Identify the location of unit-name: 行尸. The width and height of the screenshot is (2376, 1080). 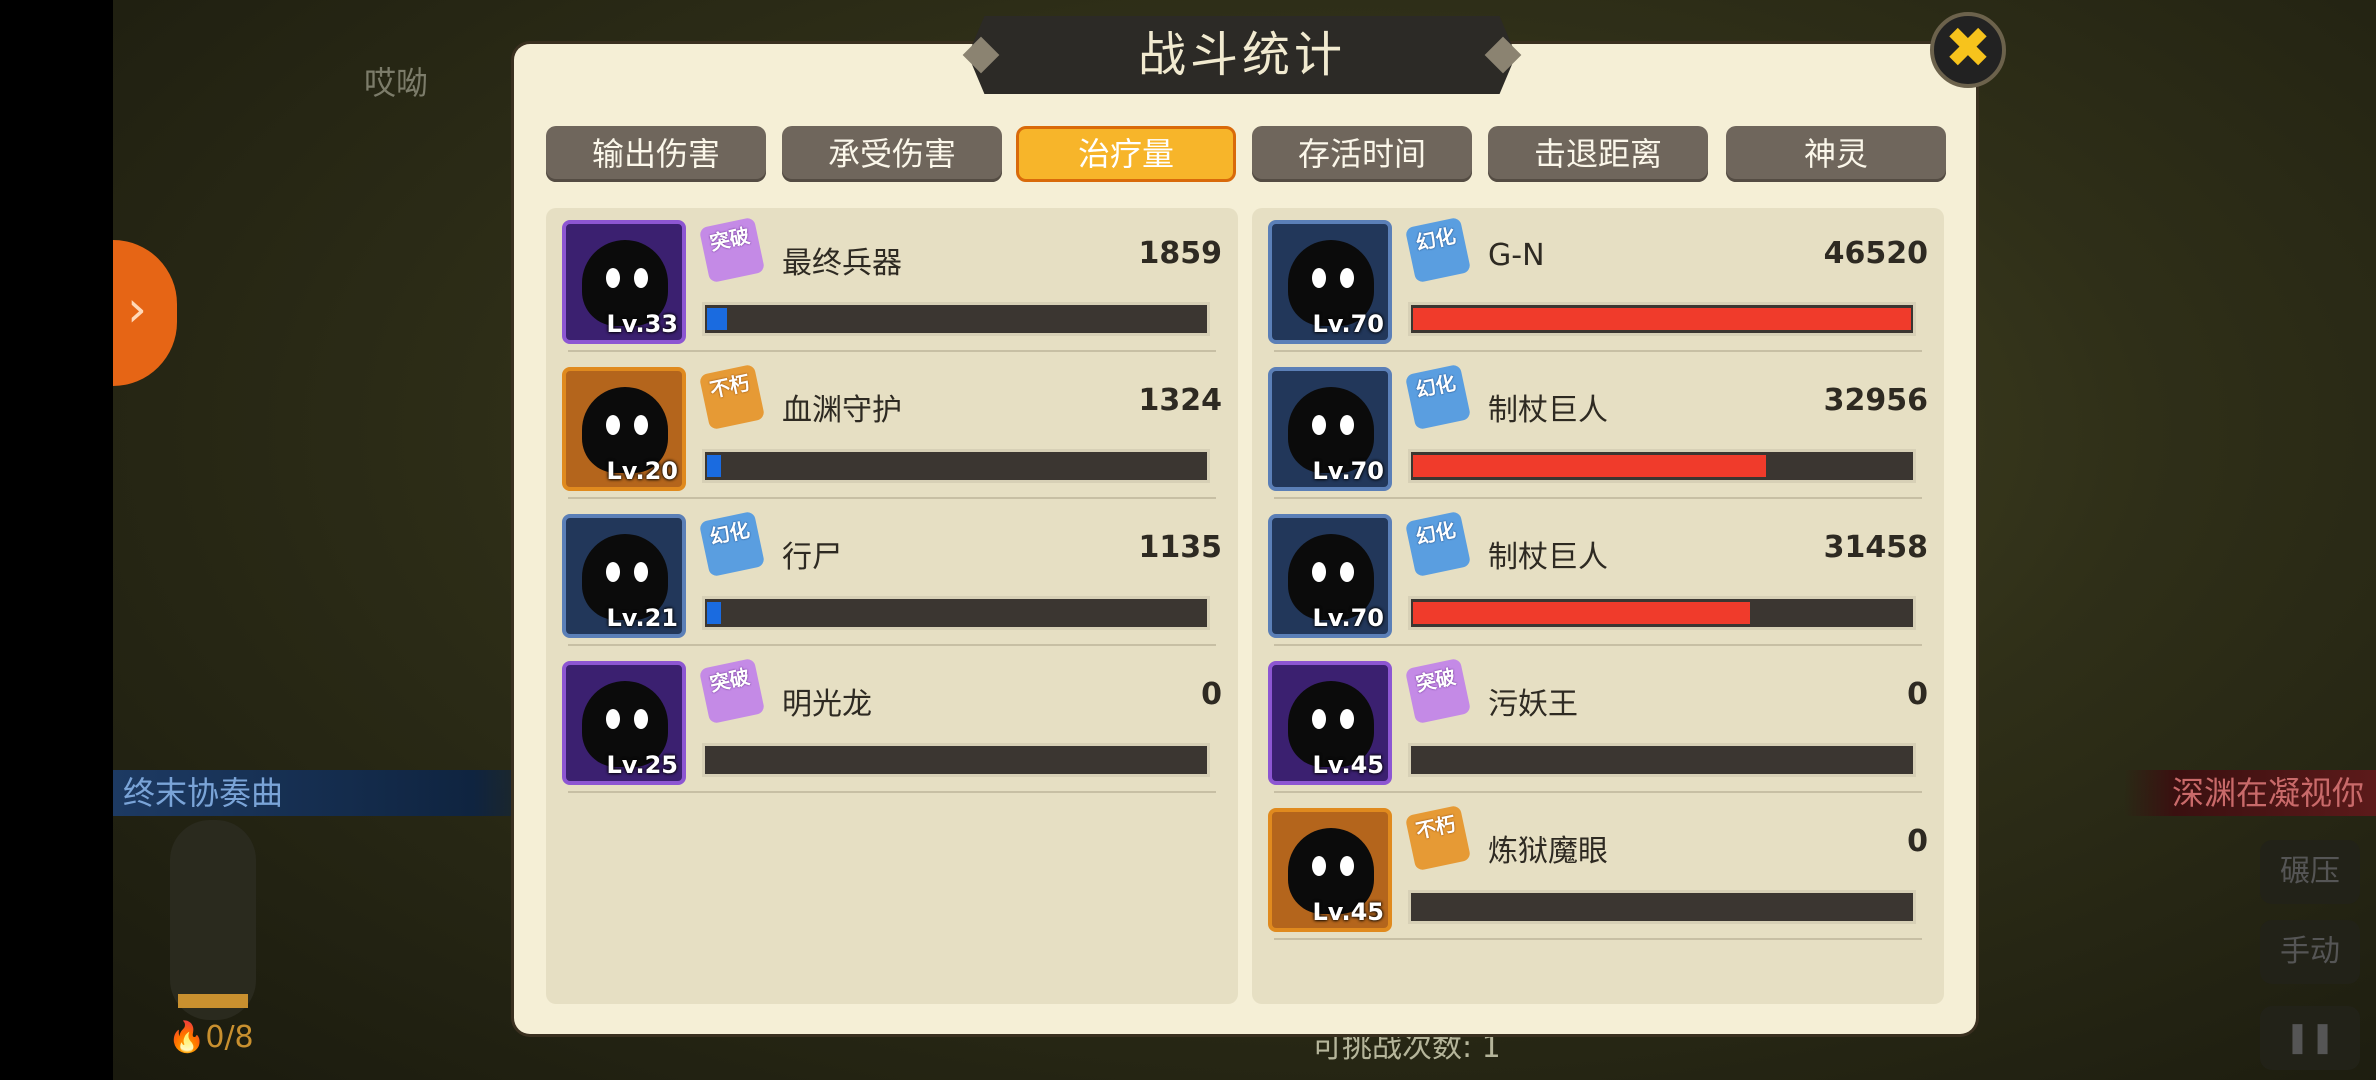
(812, 557).